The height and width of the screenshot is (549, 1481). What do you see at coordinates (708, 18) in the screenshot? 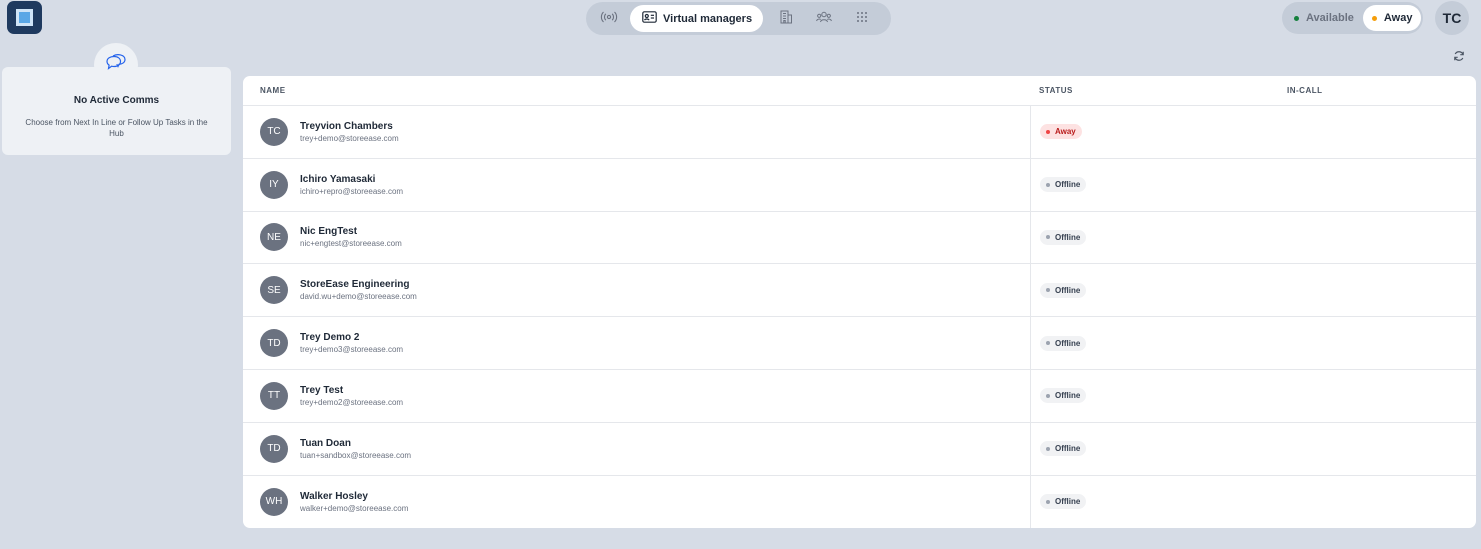
I see `nav-virtual-managers-label: Virtual managers` at bounding box center [708, 18].